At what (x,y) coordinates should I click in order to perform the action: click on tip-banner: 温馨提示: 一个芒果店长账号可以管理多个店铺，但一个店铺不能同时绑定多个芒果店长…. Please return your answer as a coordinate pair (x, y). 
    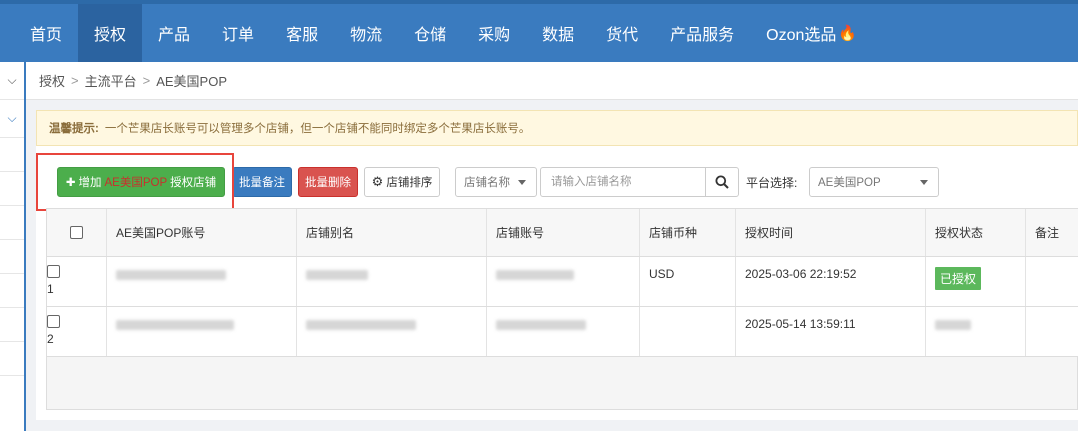
    Looking at the image, I should click on (557, 128).